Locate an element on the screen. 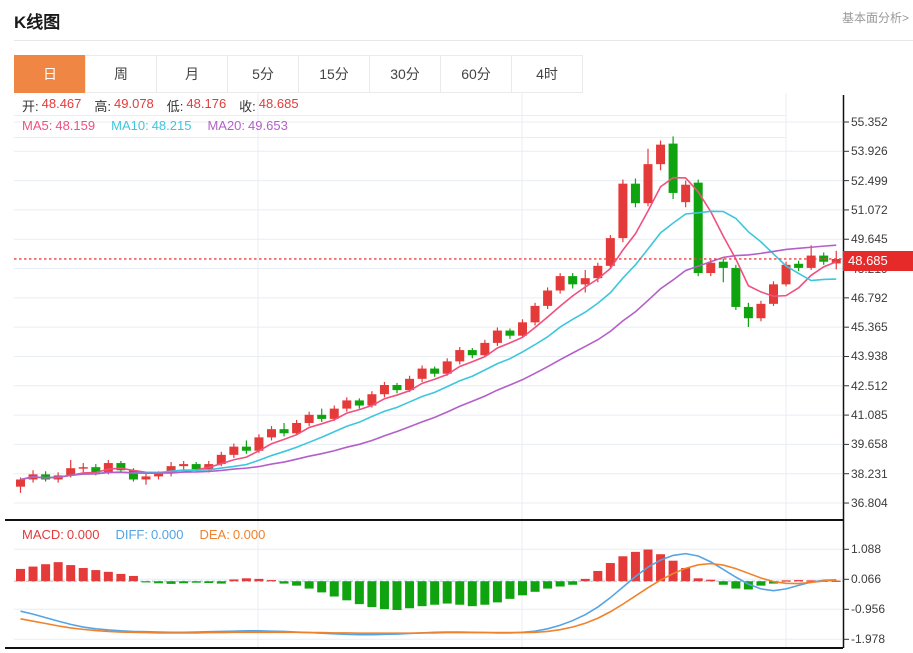 This screenshot has width=913, height=653. ma5-legend: MA5: 48.159 is located at coordinates (58, 125).